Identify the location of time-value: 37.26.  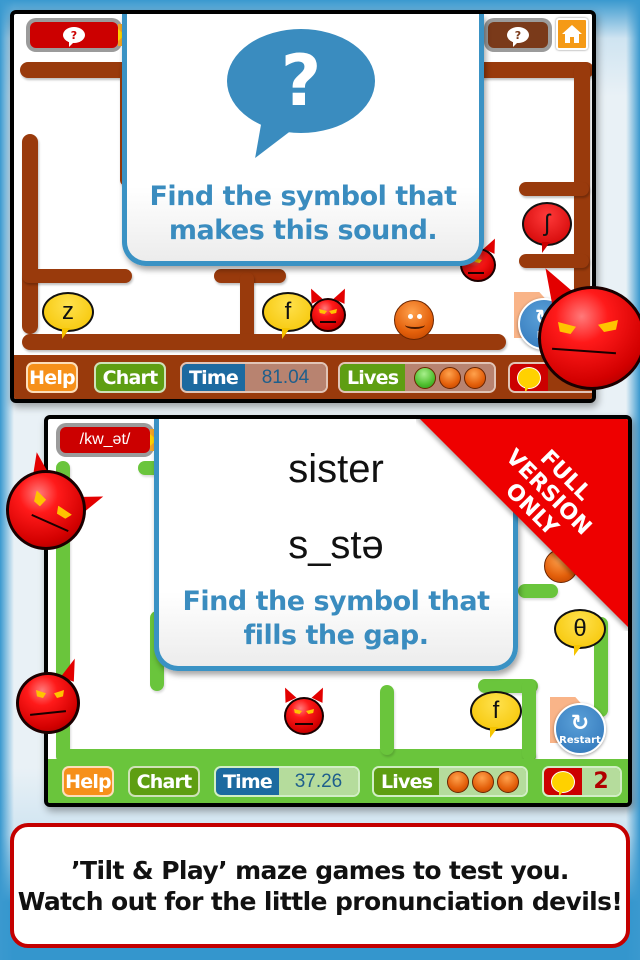
(318, 781).